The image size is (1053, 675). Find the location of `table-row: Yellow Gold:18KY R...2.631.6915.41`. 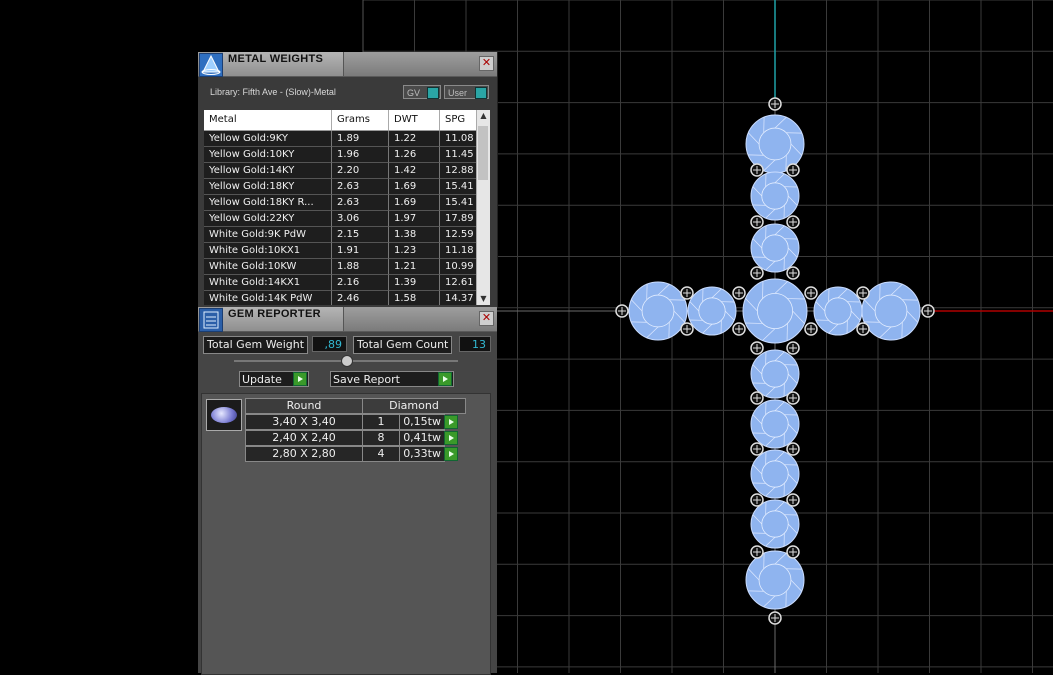

table-row: Yellow Gold:18KY R...2.631.6915.41 is located at coordinates (344, 203).